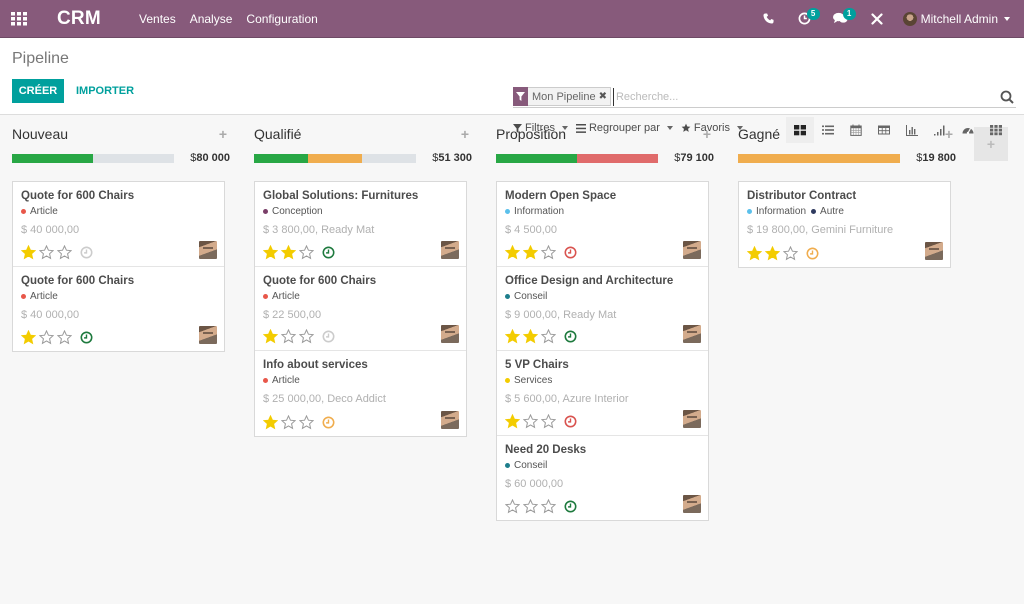  Describe the element at coordinates (617, 158) in the screenshot. I see `progress-segment-red` at that location.